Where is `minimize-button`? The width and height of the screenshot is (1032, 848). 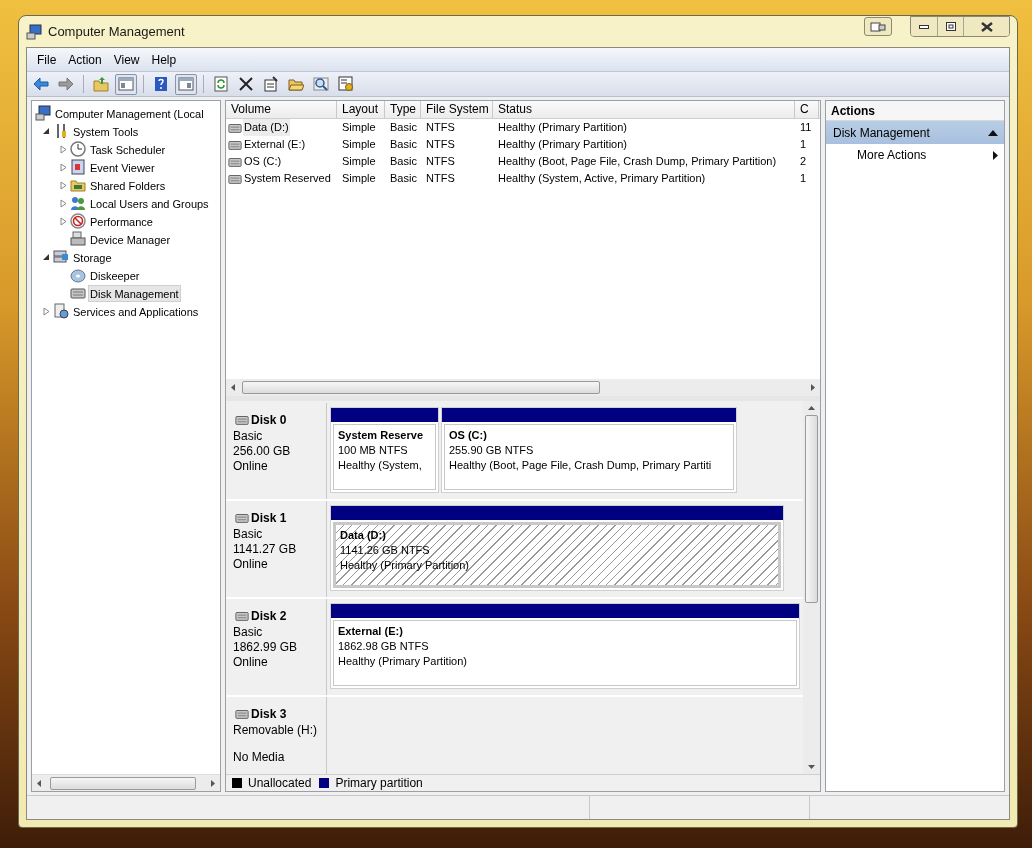
minimize-button is located at coordinates (924, 26).